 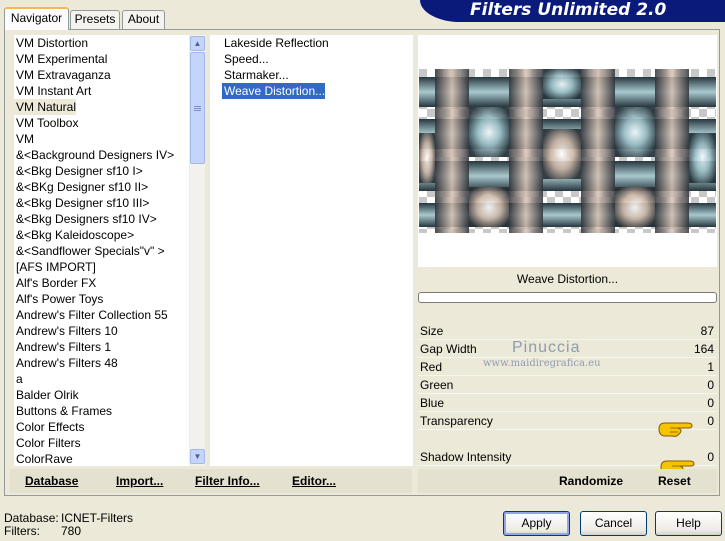 What do you see at coordinates (55, 283) in the screenshot?
I see `category-list-item: Alf's Border FX` at bounding box center [55, 283].